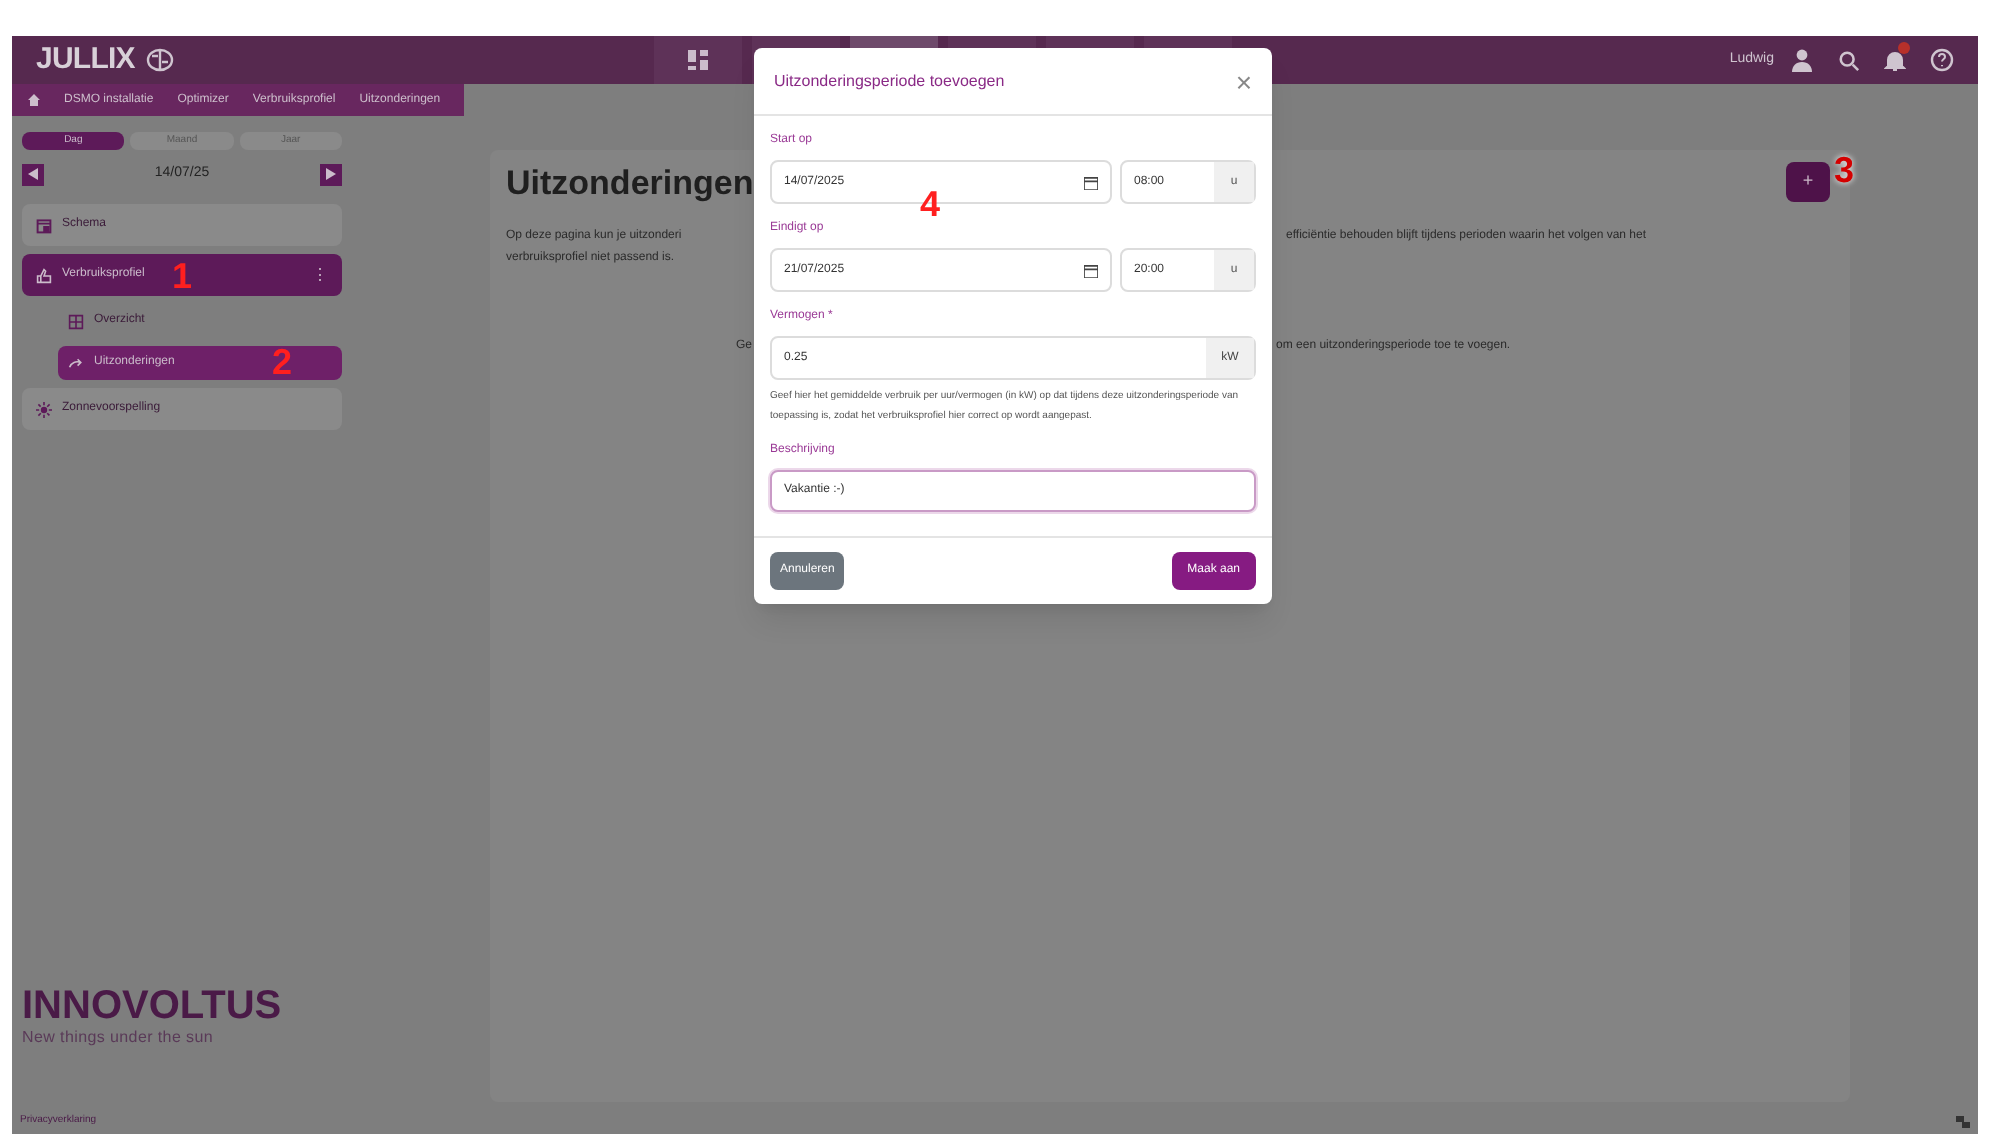  Describe the element at coordinates (119, 1038) in the screenshot. I see `brand-tagline: New things under the sun` at that location.